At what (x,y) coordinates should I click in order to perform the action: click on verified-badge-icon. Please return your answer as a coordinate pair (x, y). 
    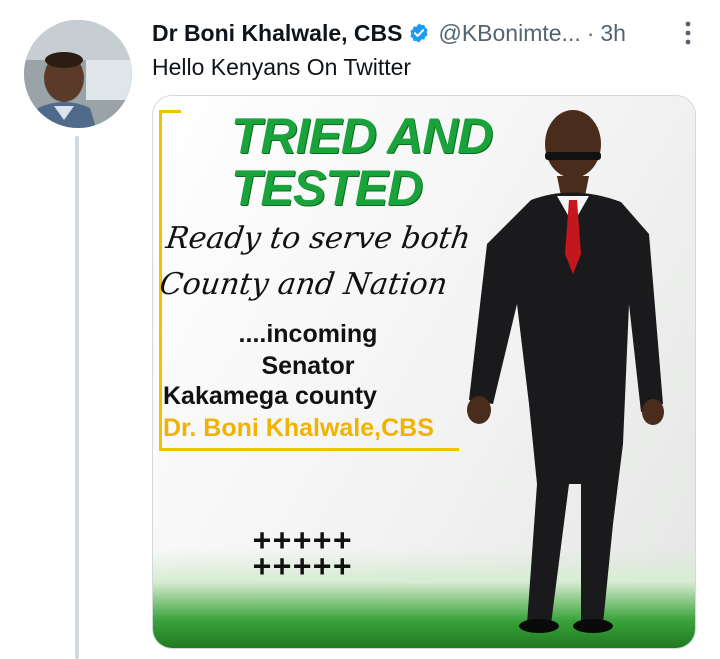
    Looking at the image, I should click on (419, 33).